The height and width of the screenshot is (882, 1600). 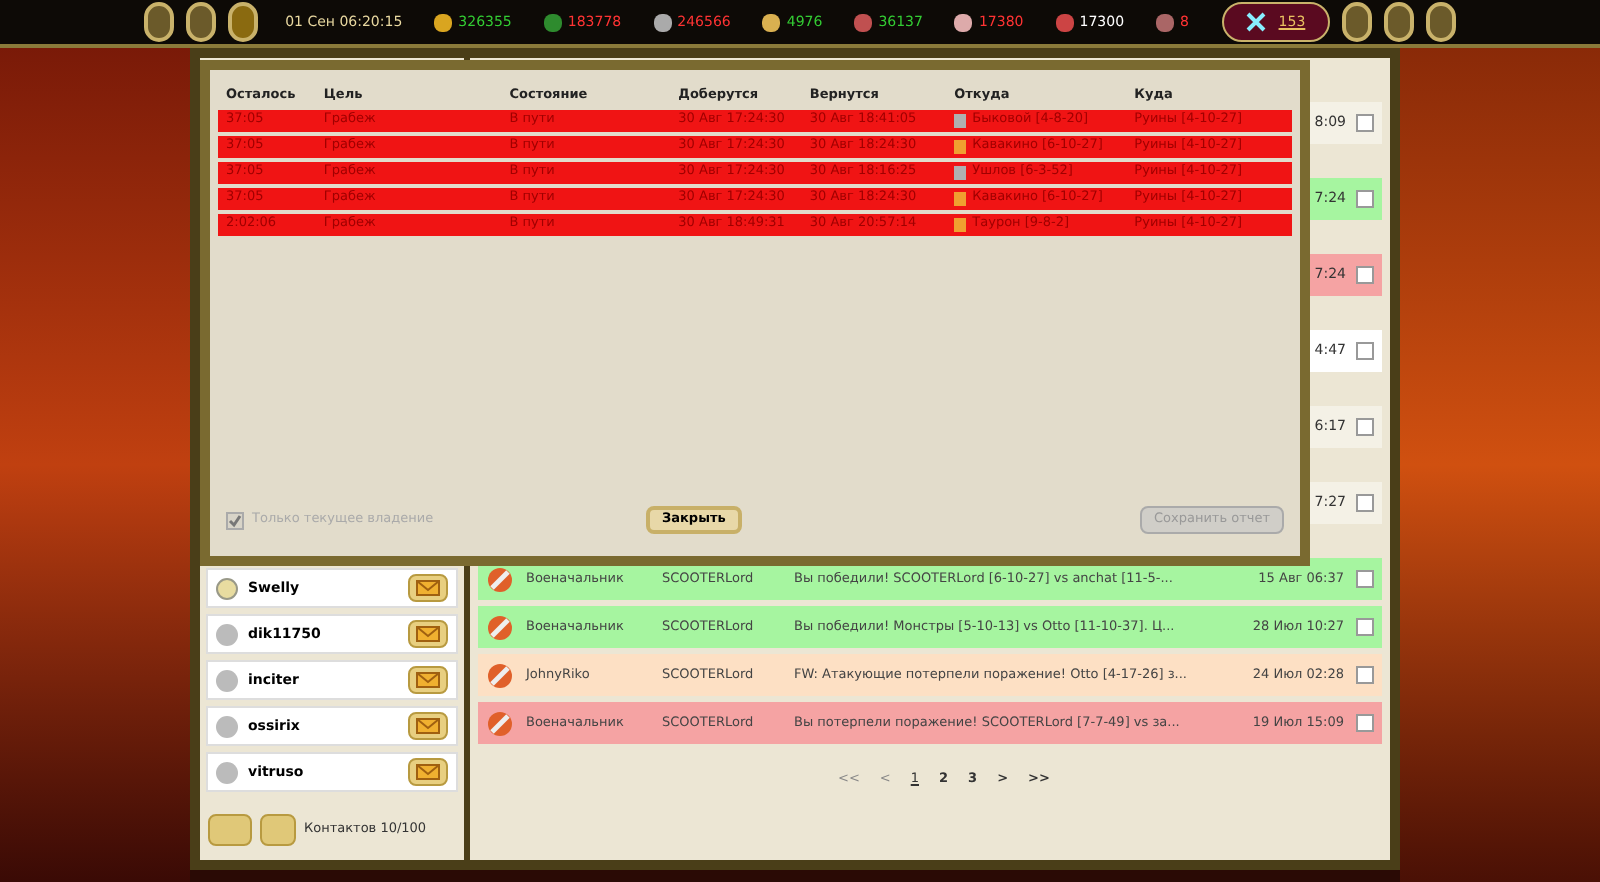 What do you see at coordinates (278, 830) in the screenshot?
I see `chest-button` at bounding box center [278, 830].